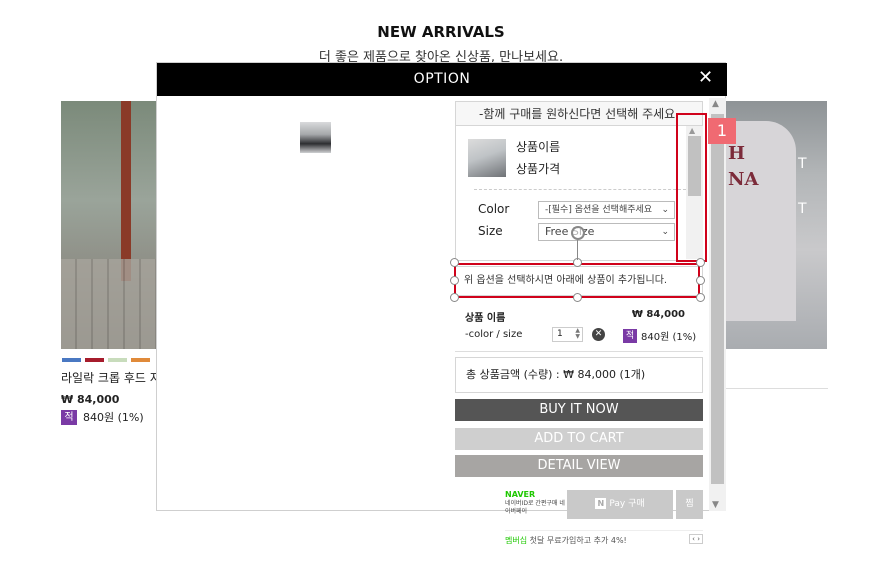  I want to click on total-price: 총 상품금액 (수량) : ₩ 84,000 (1개), so click(579, 375).